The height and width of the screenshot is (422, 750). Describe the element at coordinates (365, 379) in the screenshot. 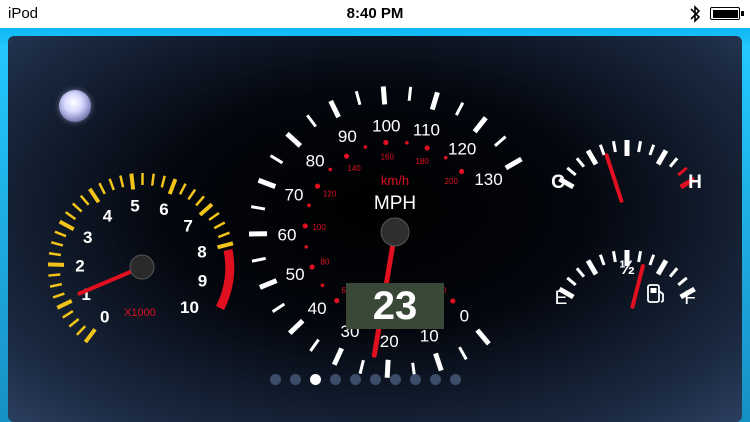

I see `page-indicator` at that location.